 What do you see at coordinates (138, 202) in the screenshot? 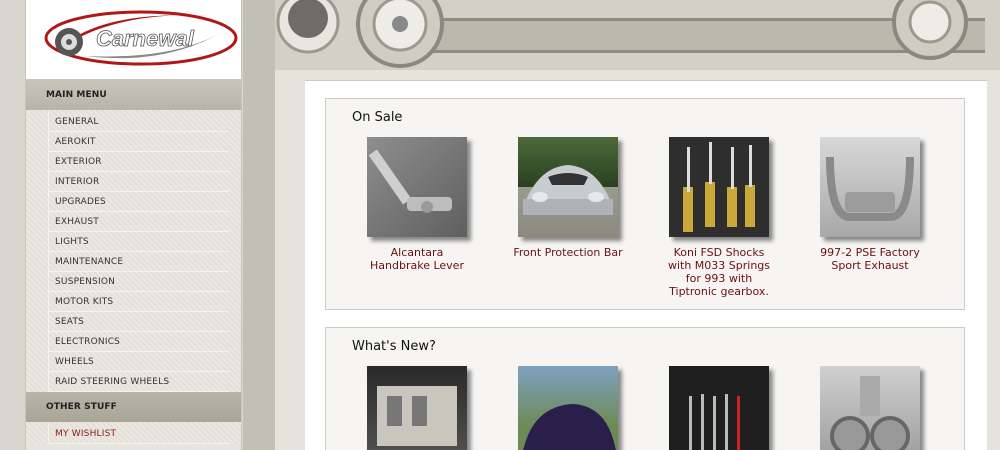
I see `menu-item-upgrades: UPGRADES` at bounding box center [138, 202].